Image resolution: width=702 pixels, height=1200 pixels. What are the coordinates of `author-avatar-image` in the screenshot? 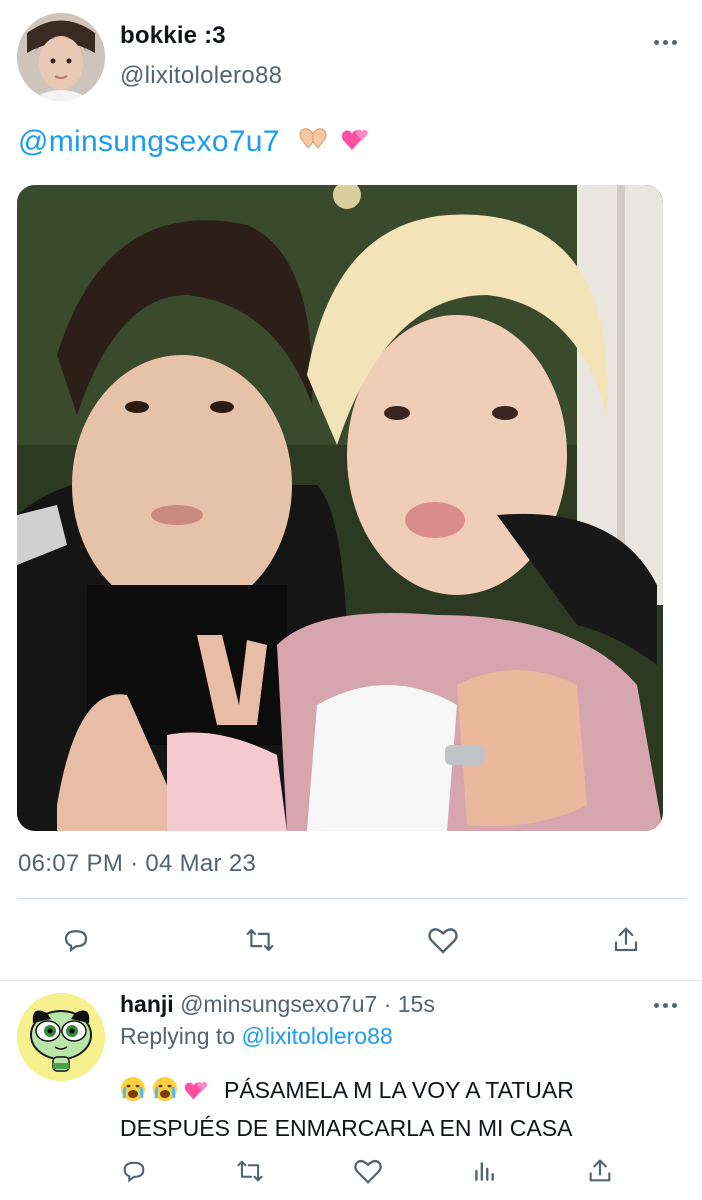 It's located at (61, 57).